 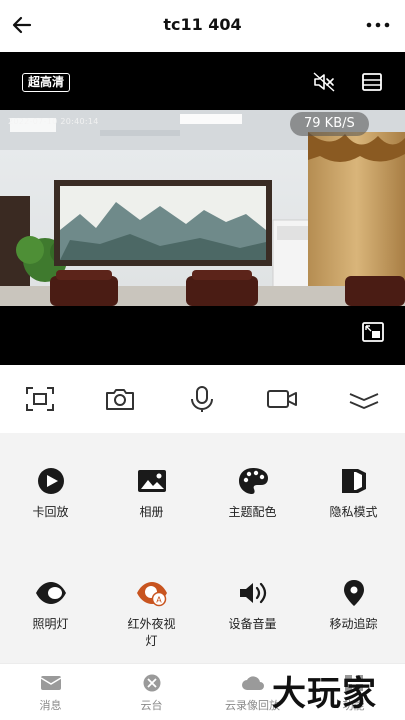 What do you see at coordinates (364, 399) in the screenshot?
I see `collapse-icon` at bounding box center [364, 399].